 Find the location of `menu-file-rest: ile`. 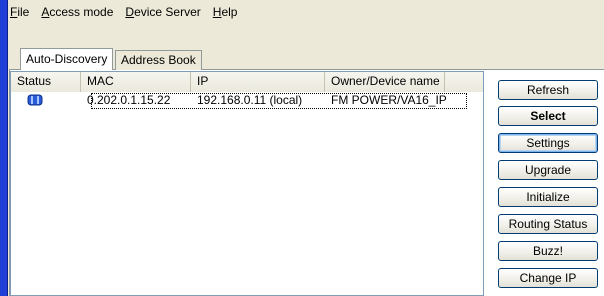

menu-file-rest: ile is located at coordinates (23, 12).